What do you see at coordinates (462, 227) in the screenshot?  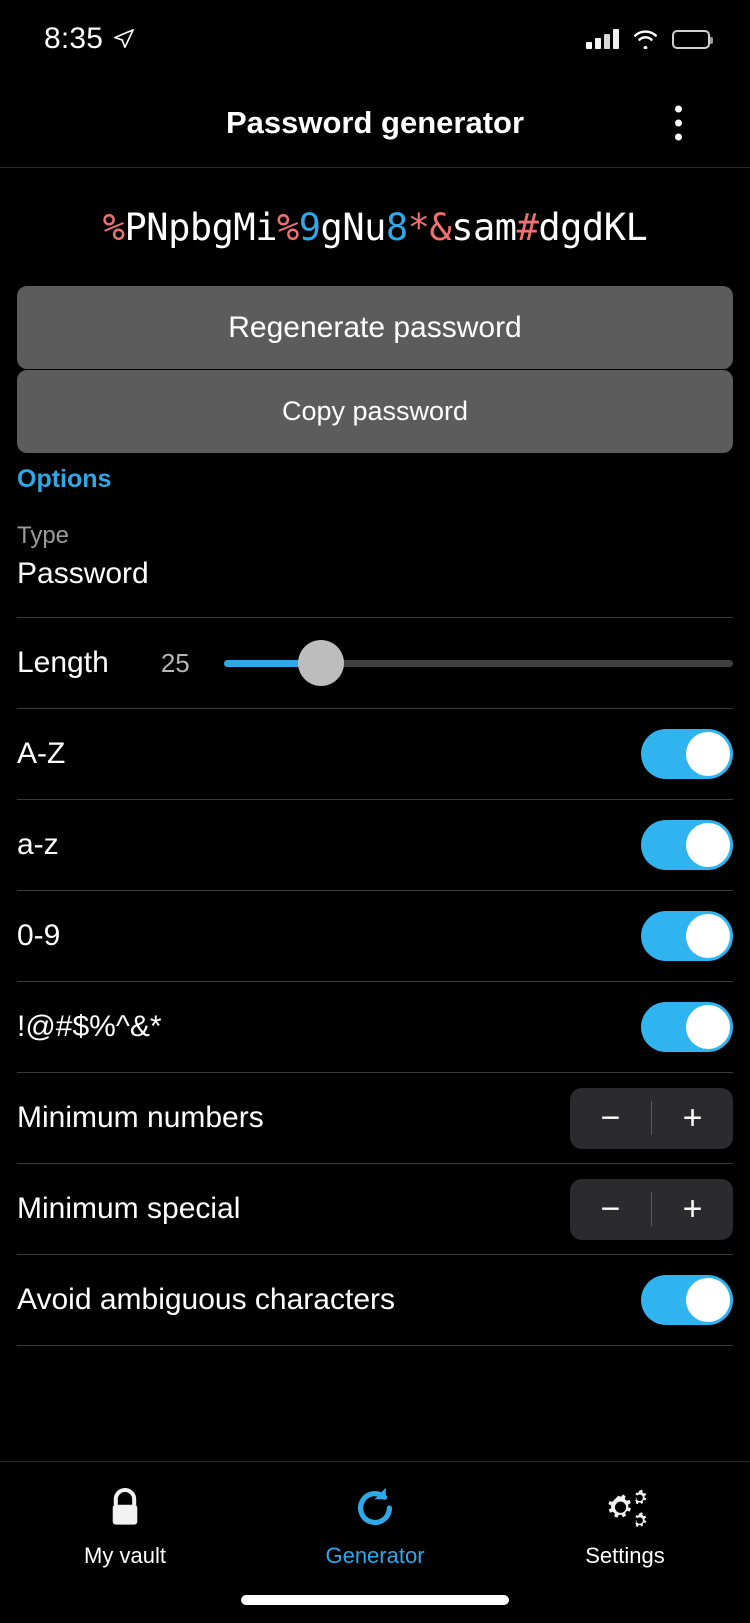 I see `password-char: s` at bounding box center [462, 227].